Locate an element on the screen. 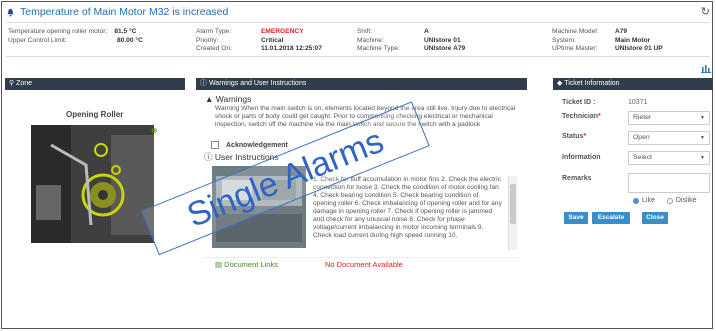  ticket-id-value: 10371 is located at coordinates (638, 102).